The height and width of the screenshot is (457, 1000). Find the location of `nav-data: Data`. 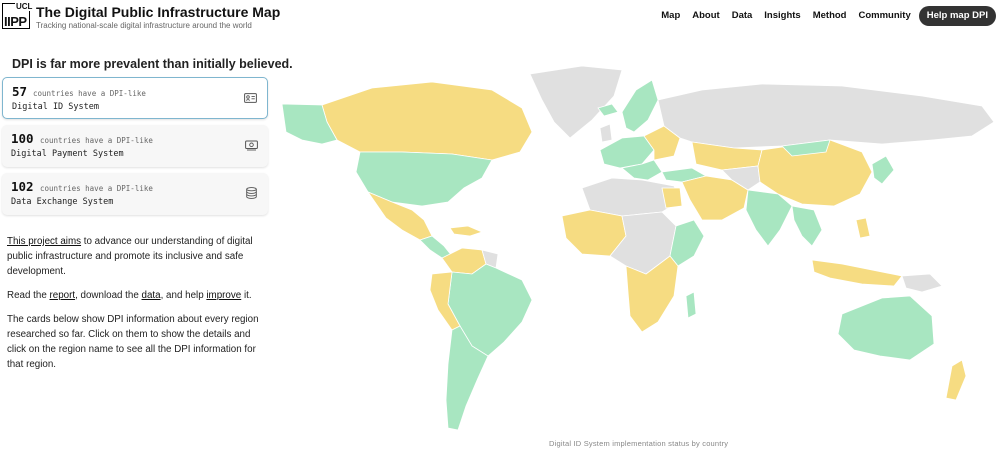

nav-data: Data is located at coordinates (742, 16).